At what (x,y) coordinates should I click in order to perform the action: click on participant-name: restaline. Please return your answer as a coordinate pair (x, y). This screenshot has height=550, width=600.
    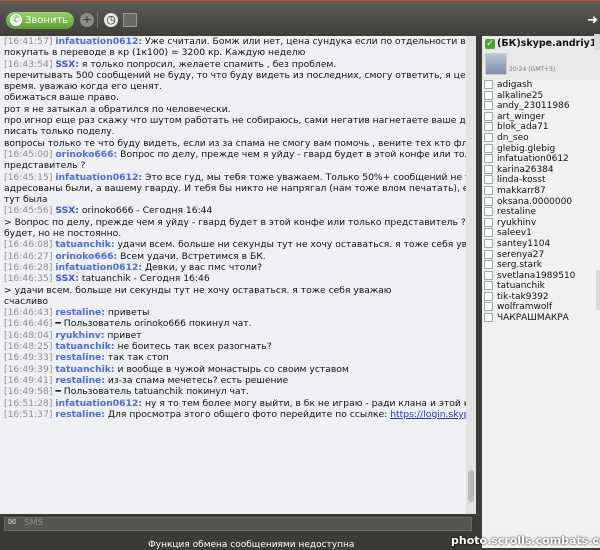
    Looking at the image, I should click on (517, 212).